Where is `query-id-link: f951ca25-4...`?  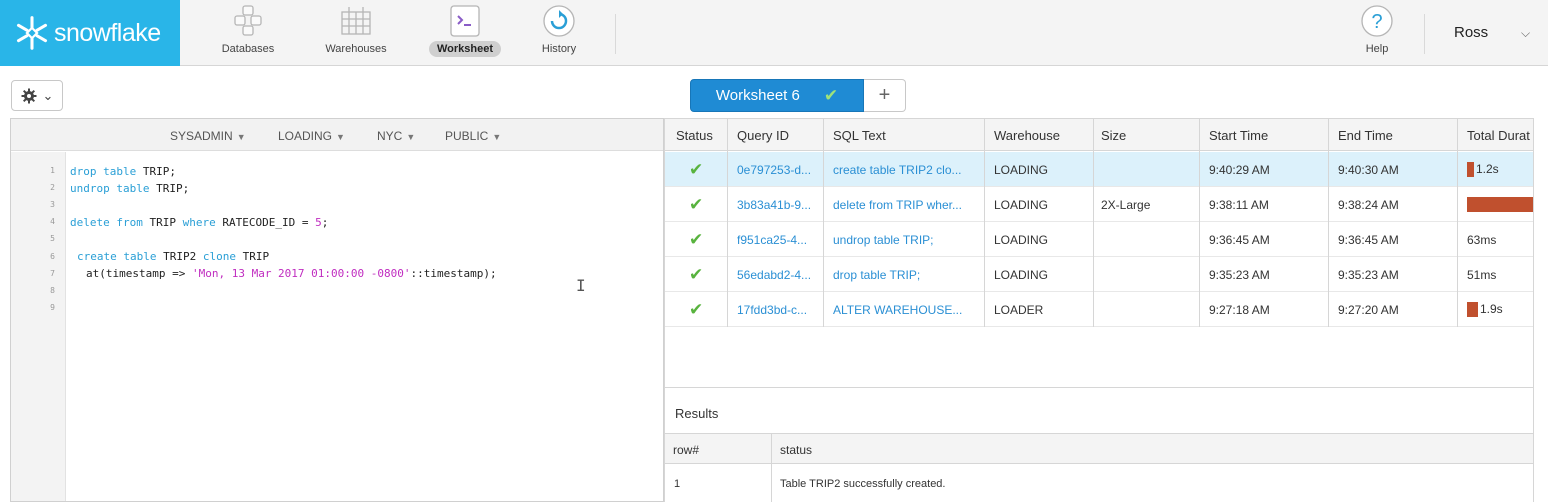 query-id-link: f951ca25-4... is located at coordinates (772, 240).